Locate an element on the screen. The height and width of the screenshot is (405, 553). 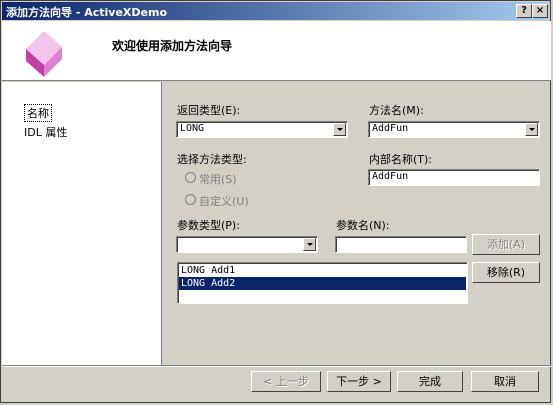
radio-custom is located at coordinates (190, 199).